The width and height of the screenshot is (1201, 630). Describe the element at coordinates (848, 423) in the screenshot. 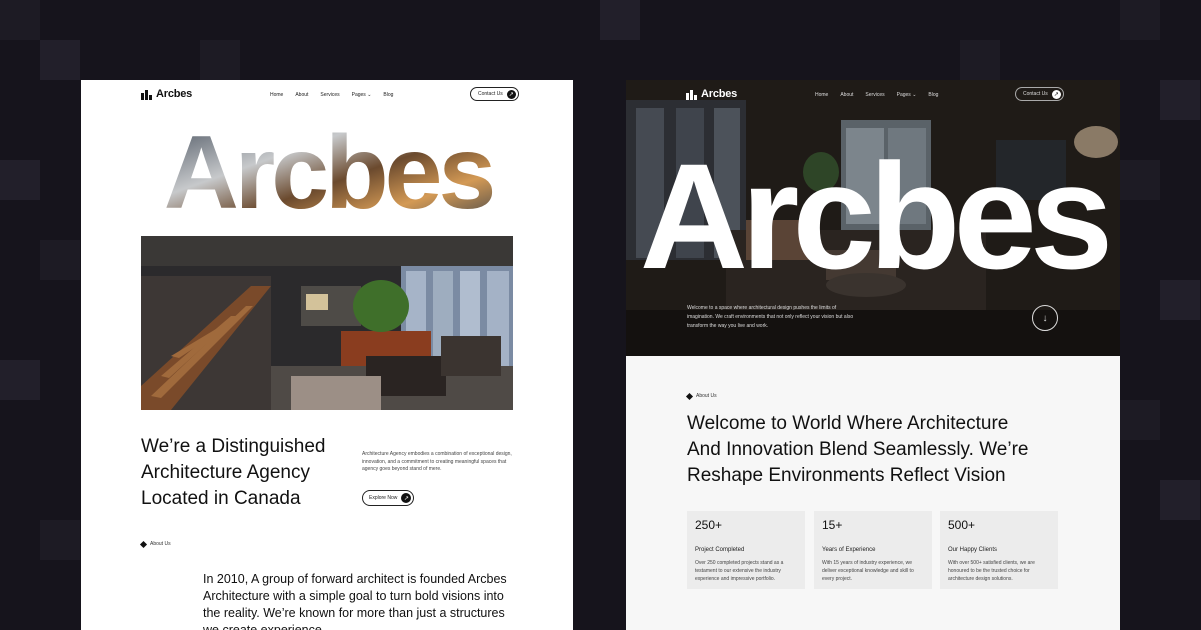

I see `about-headline-line-1: Welcome to World Where Architecture` at that location.